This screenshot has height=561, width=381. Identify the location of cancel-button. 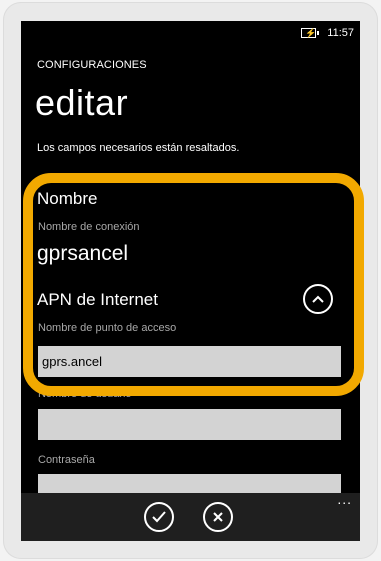
(218, 517).